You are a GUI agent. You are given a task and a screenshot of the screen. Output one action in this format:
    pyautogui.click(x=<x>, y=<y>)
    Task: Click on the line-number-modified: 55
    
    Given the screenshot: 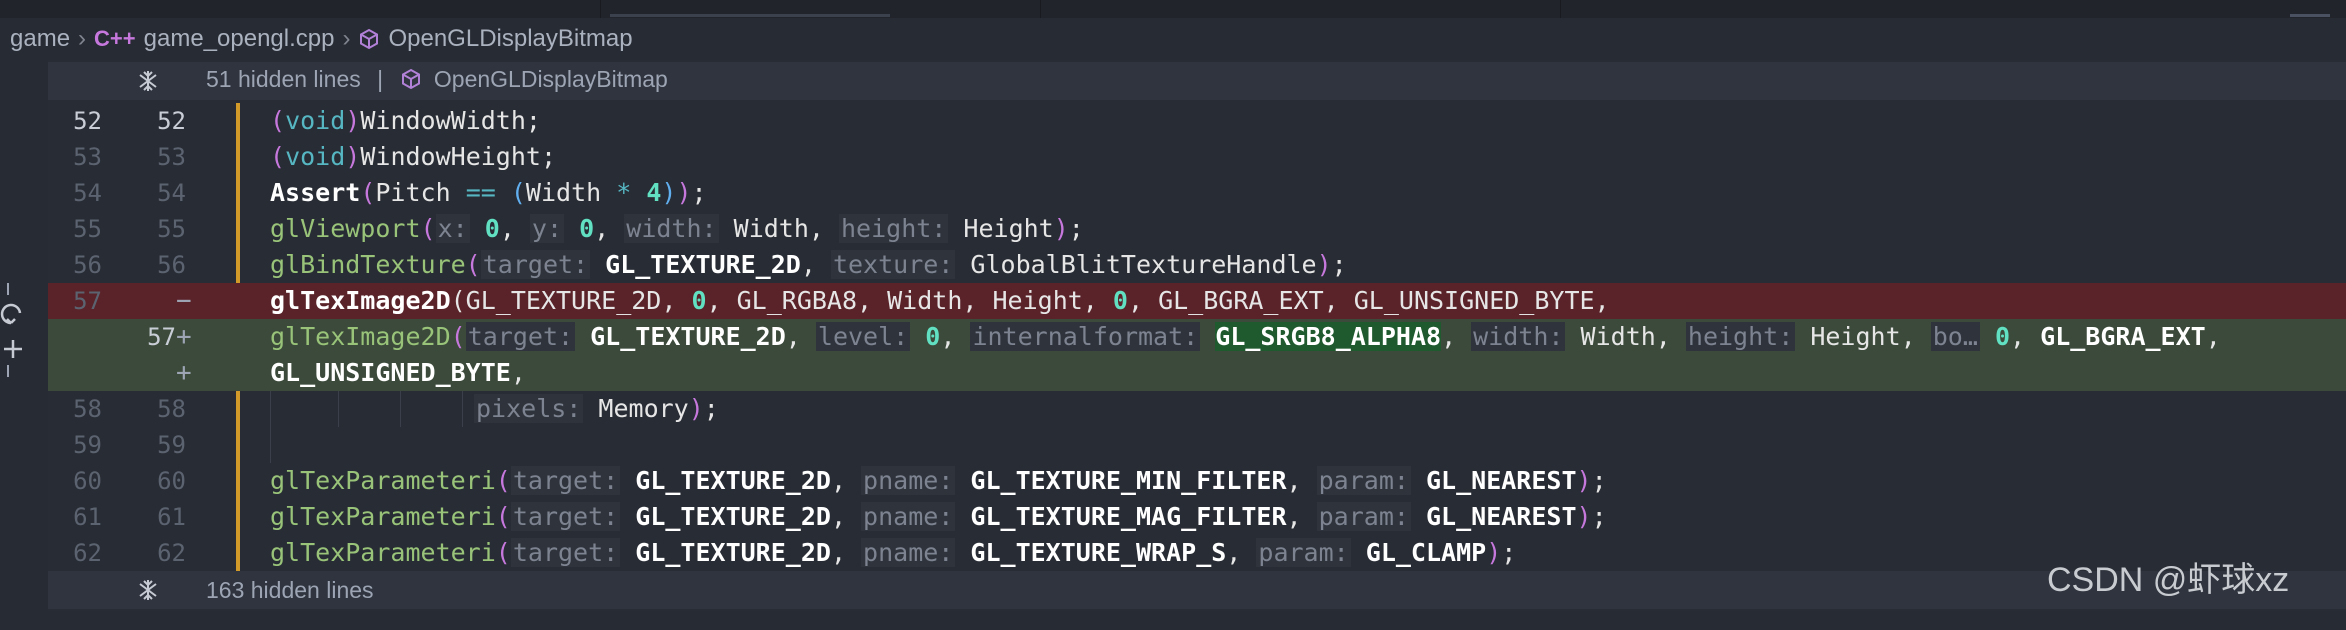 What is the action you would take?
    pyautogui.click(x=171, y=229)
    